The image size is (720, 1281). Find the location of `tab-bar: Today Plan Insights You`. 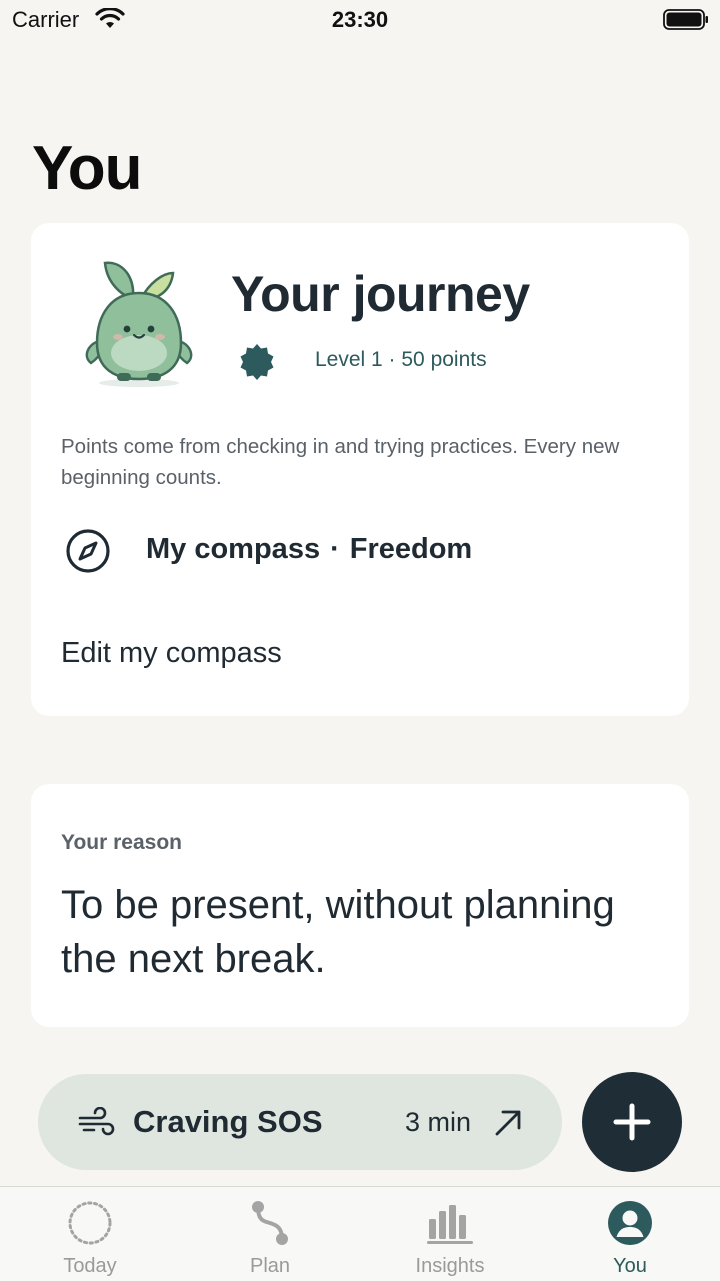

tab-bar: Today Plan Insights You is located at coordinates (360, 1233).